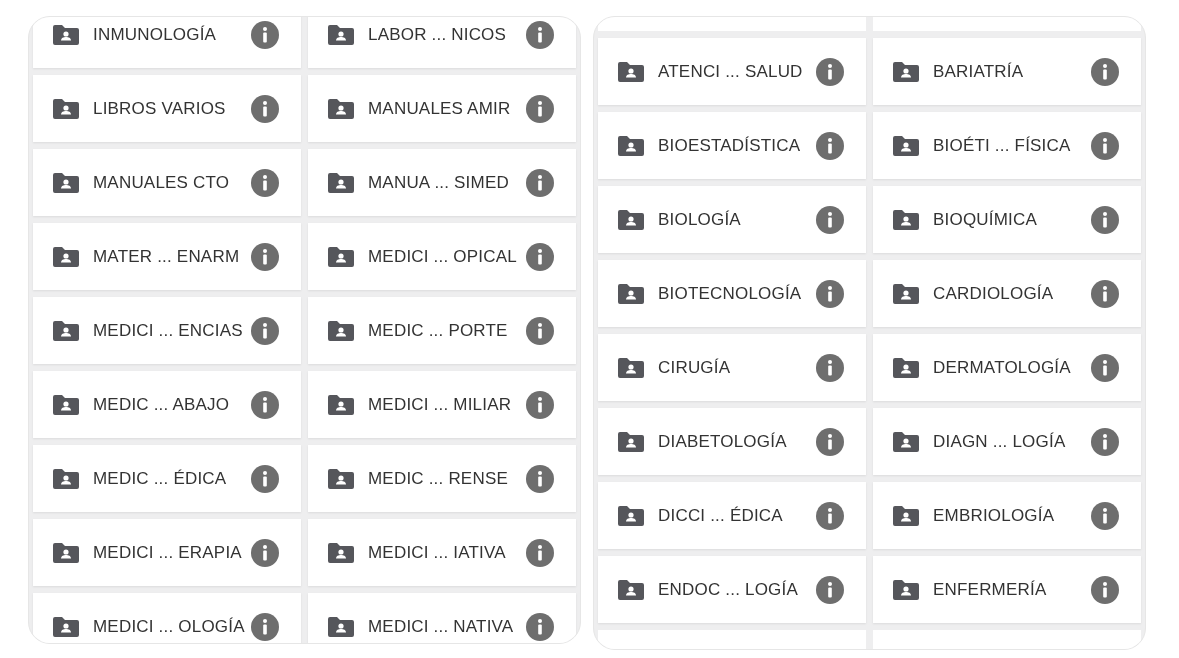 This screenshot has height=658, width=1179. Describe the element at coordinates (1012, 145) in the screenshot. I see `folder-name: BIOÉTI ... FÍSICA` at that location.